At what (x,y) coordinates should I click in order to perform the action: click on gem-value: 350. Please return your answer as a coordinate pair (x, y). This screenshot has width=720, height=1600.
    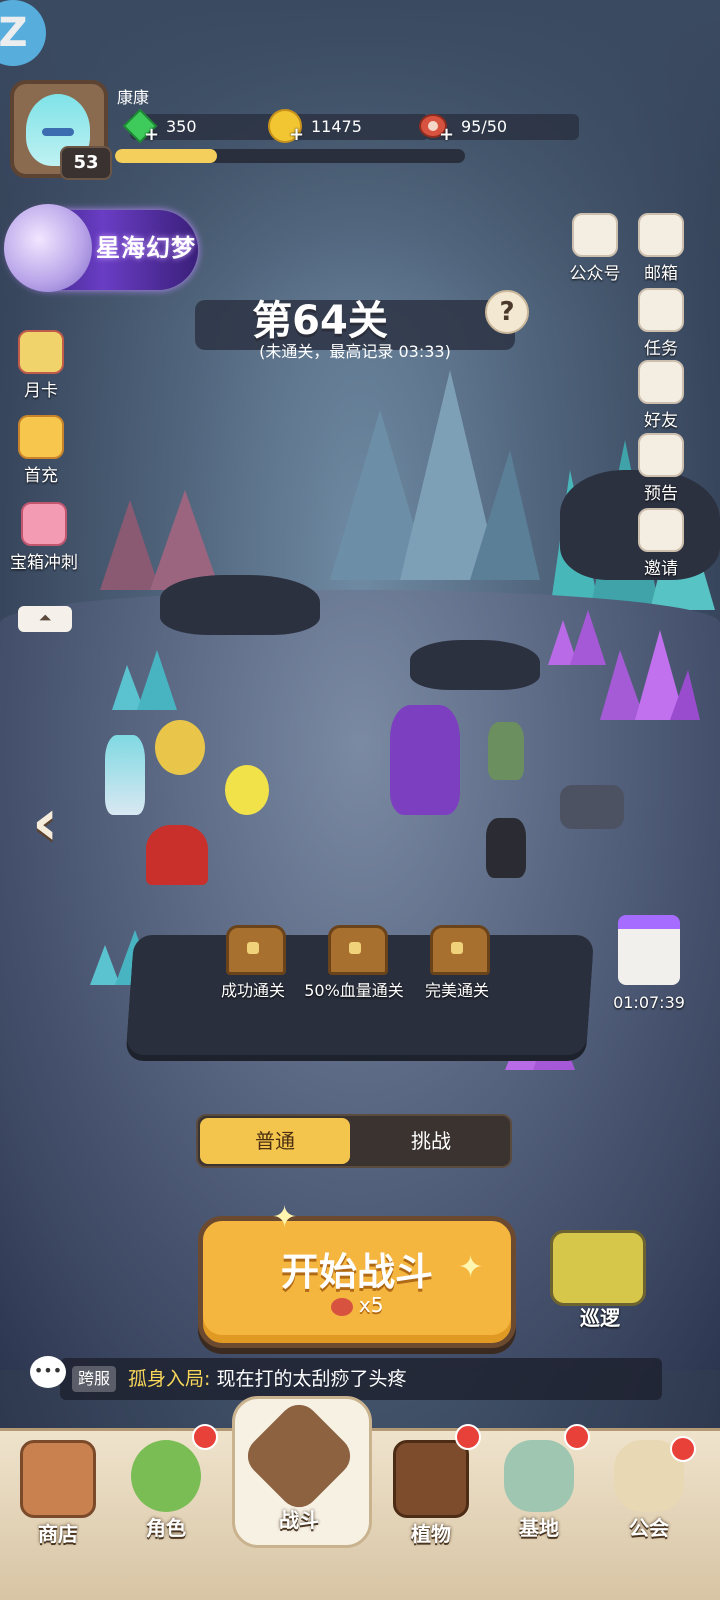
    Looking at the image, I should click on (181, 126).